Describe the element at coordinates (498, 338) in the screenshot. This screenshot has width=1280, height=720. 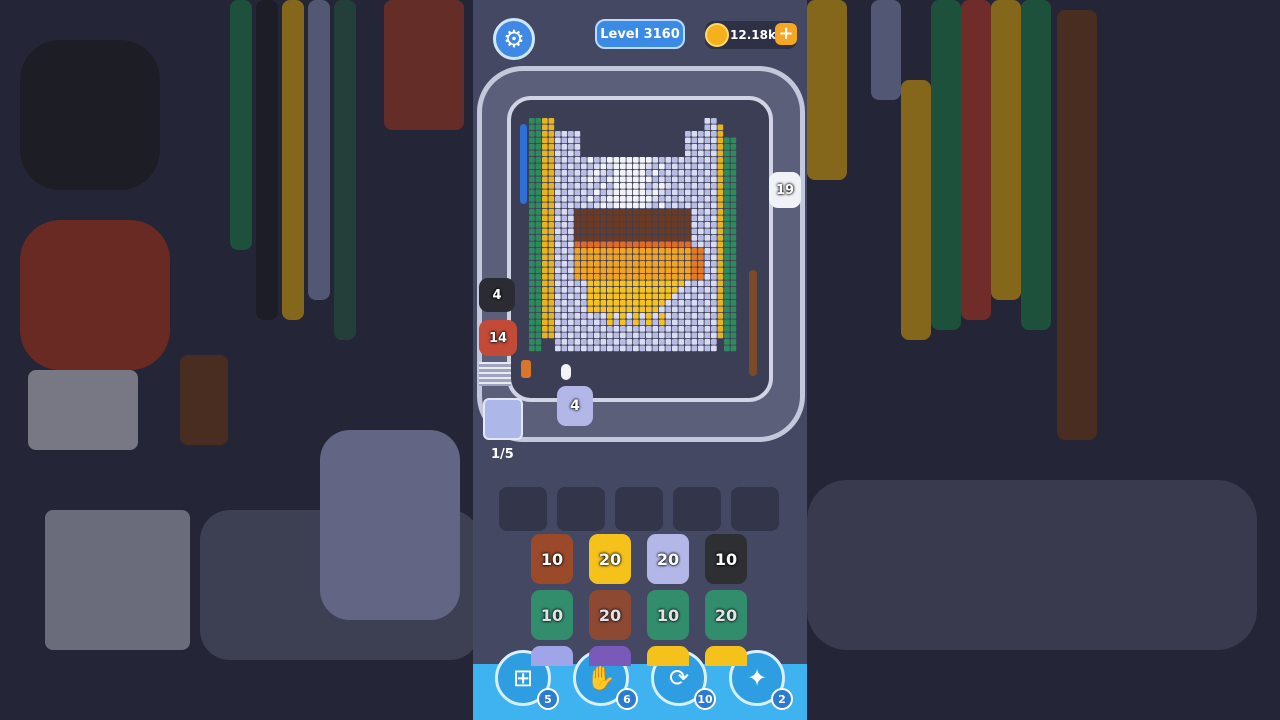
I see `track-pig-left-bottom: 14` at that location.